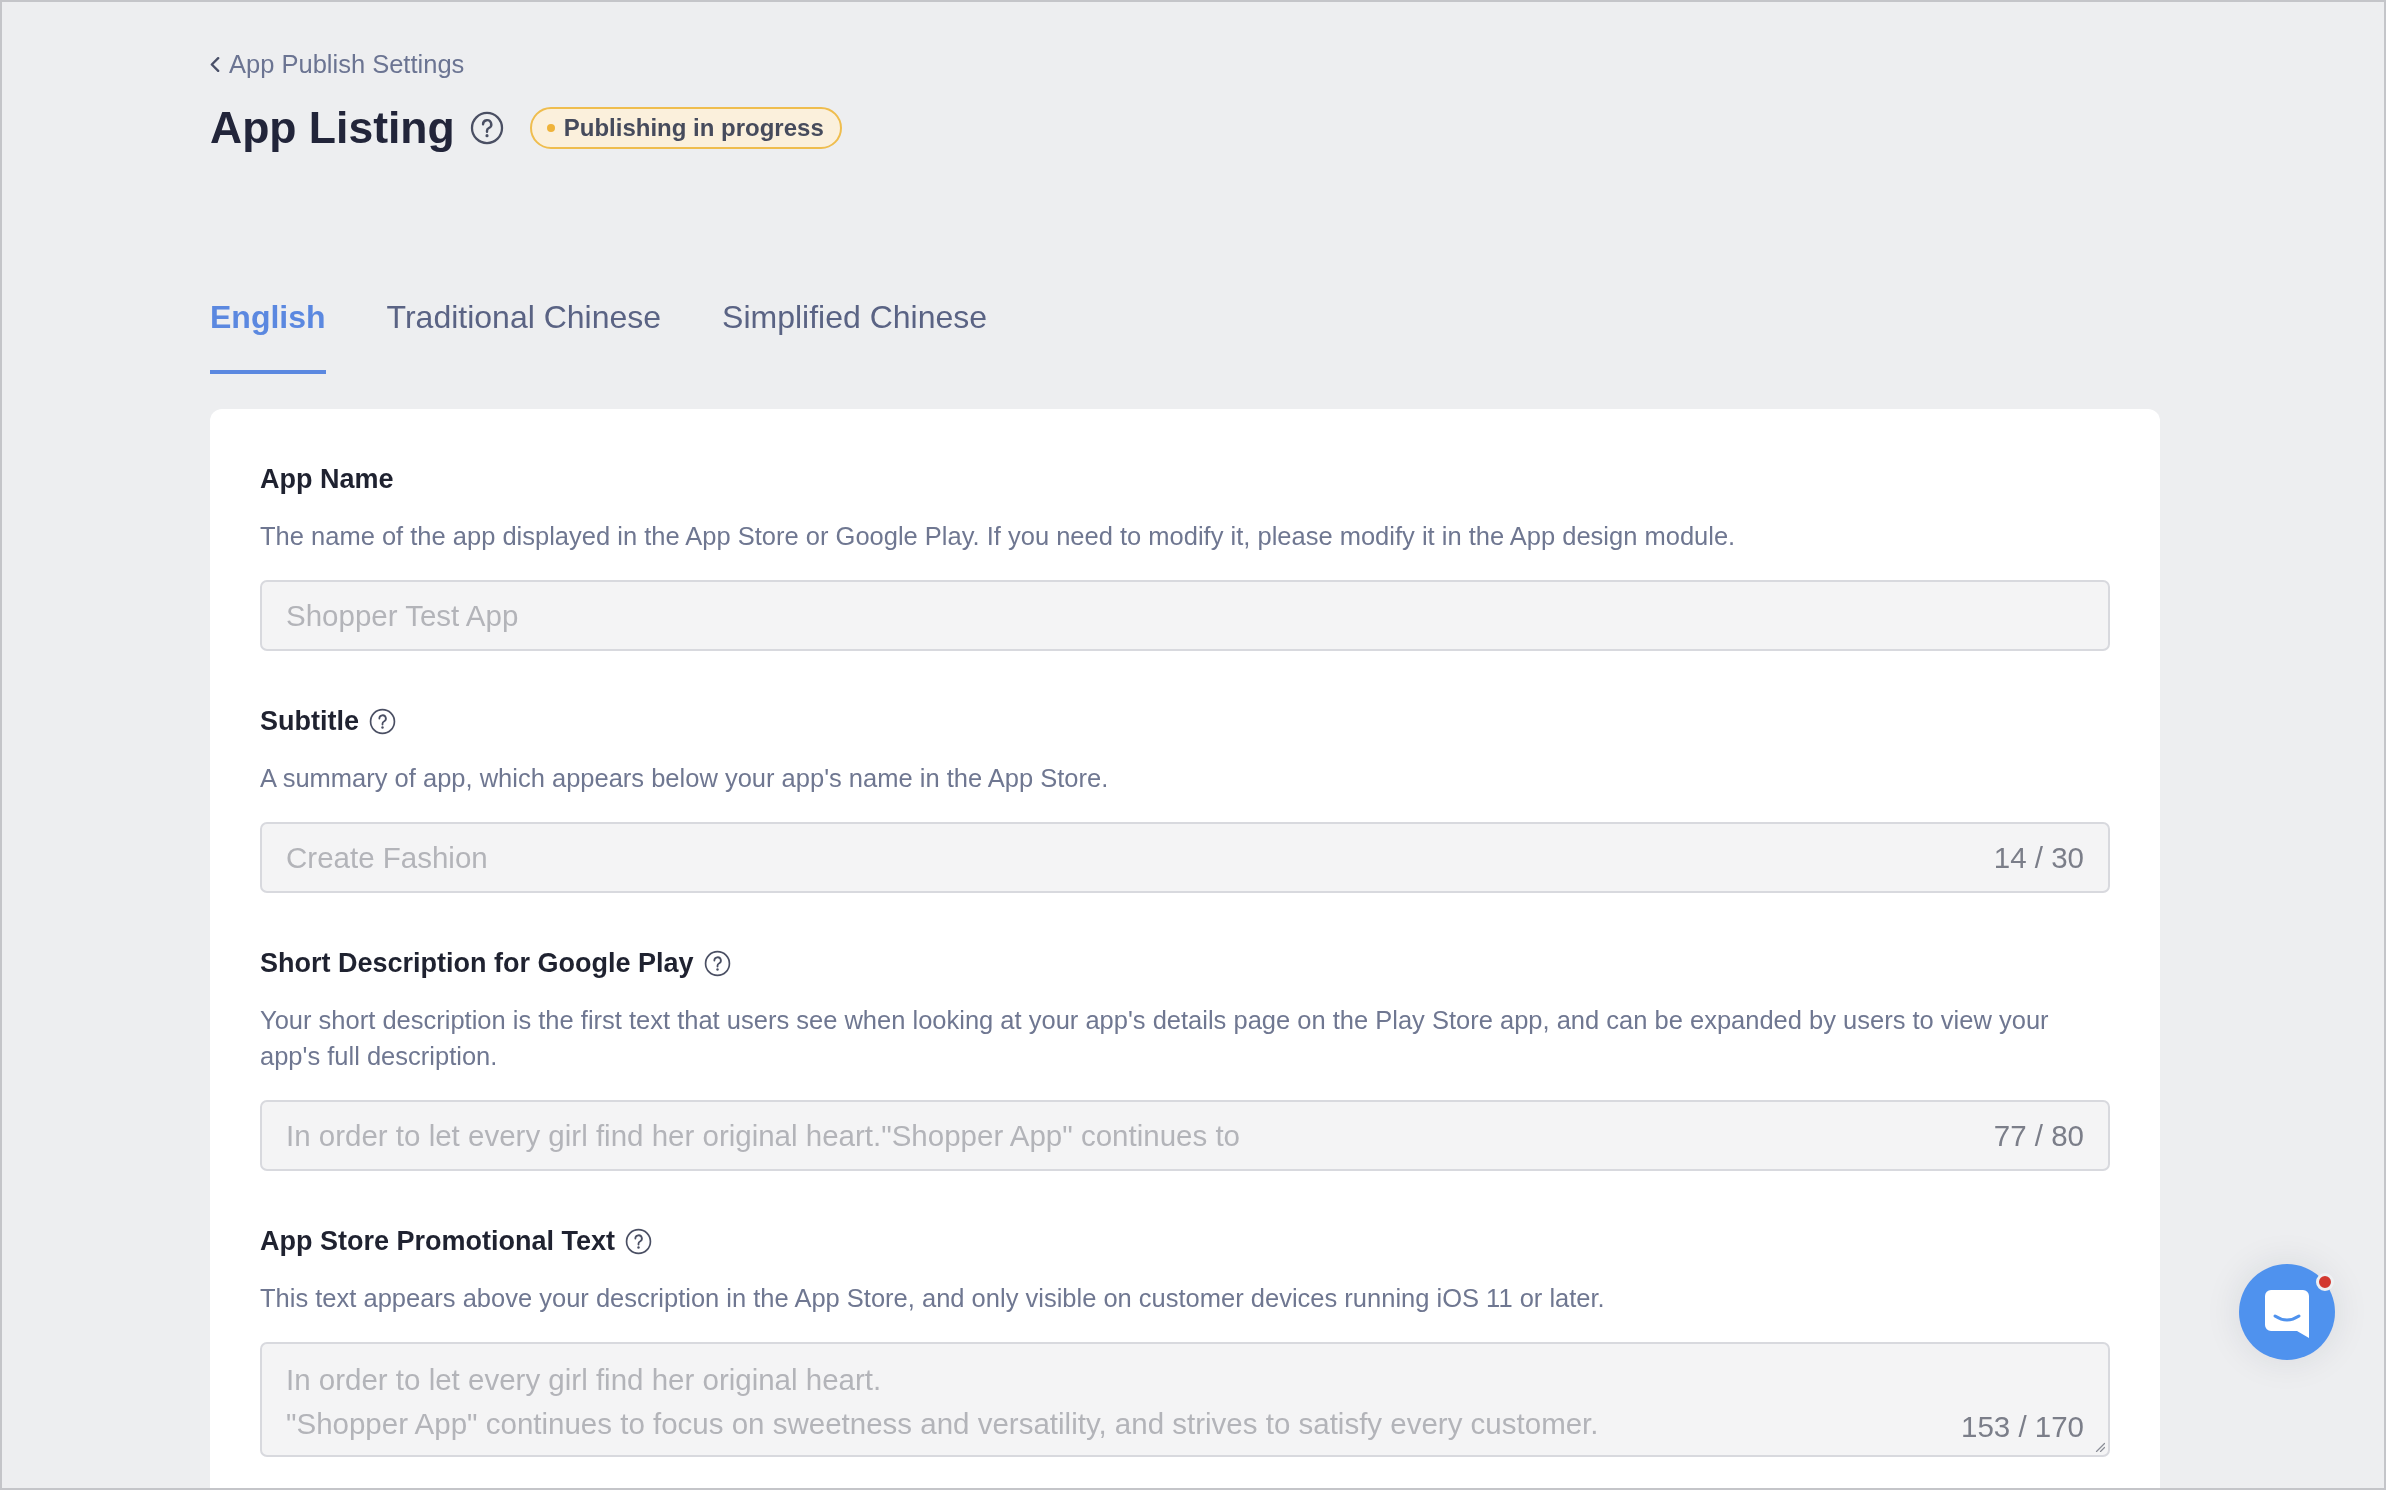 The height and width of the screenshot is (1490, 2386). What do you see at coordinates (332, 128) in the screenshot?
I see `page-title: App Listing` at bounding box center [332, 128].